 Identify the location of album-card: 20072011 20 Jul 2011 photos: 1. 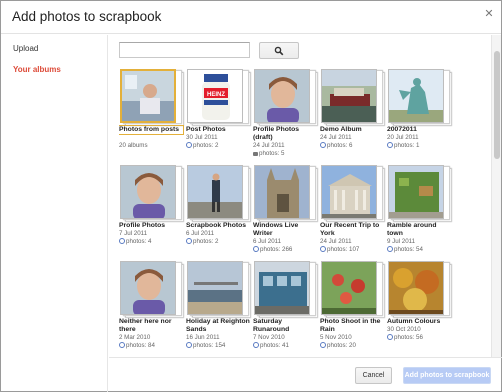
(420, 115).